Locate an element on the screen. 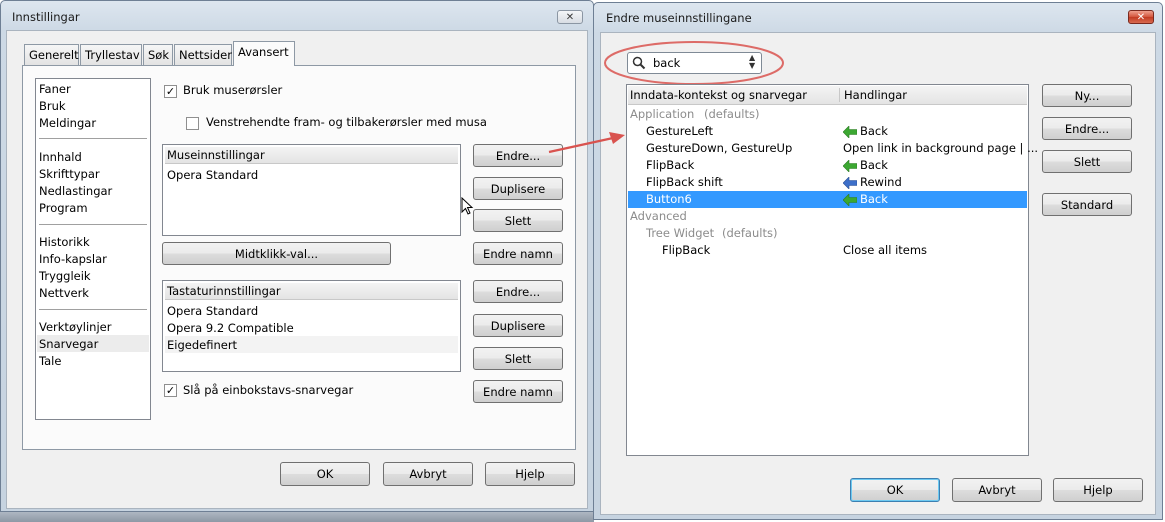 The width and height of the screenshot is (1165, 522). category-item-innhald: Innhald is located at coordinates (60, 157).